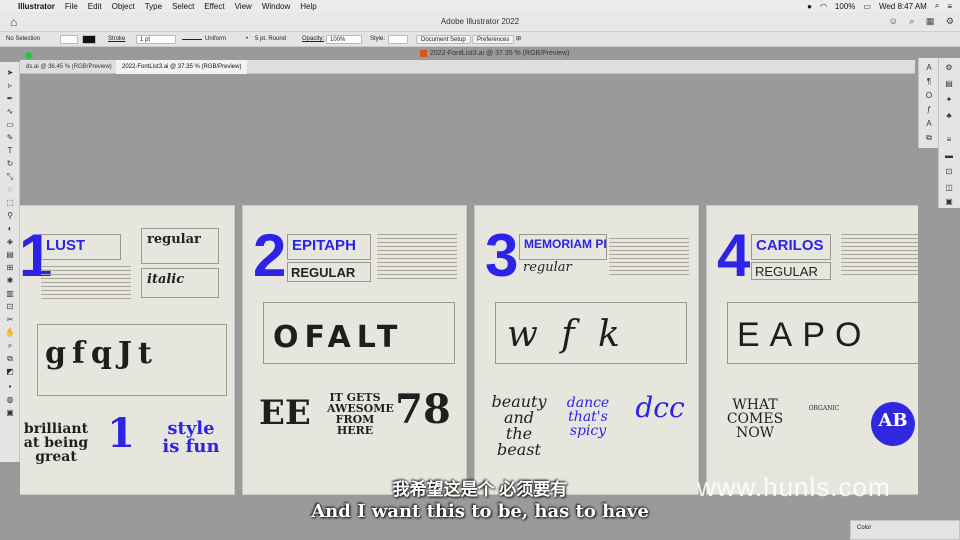  What do you see at coordinates (10, 307) in the screenshot?
I see `artboard-tool-icon: ⊡` at bounding box center [10, 307].